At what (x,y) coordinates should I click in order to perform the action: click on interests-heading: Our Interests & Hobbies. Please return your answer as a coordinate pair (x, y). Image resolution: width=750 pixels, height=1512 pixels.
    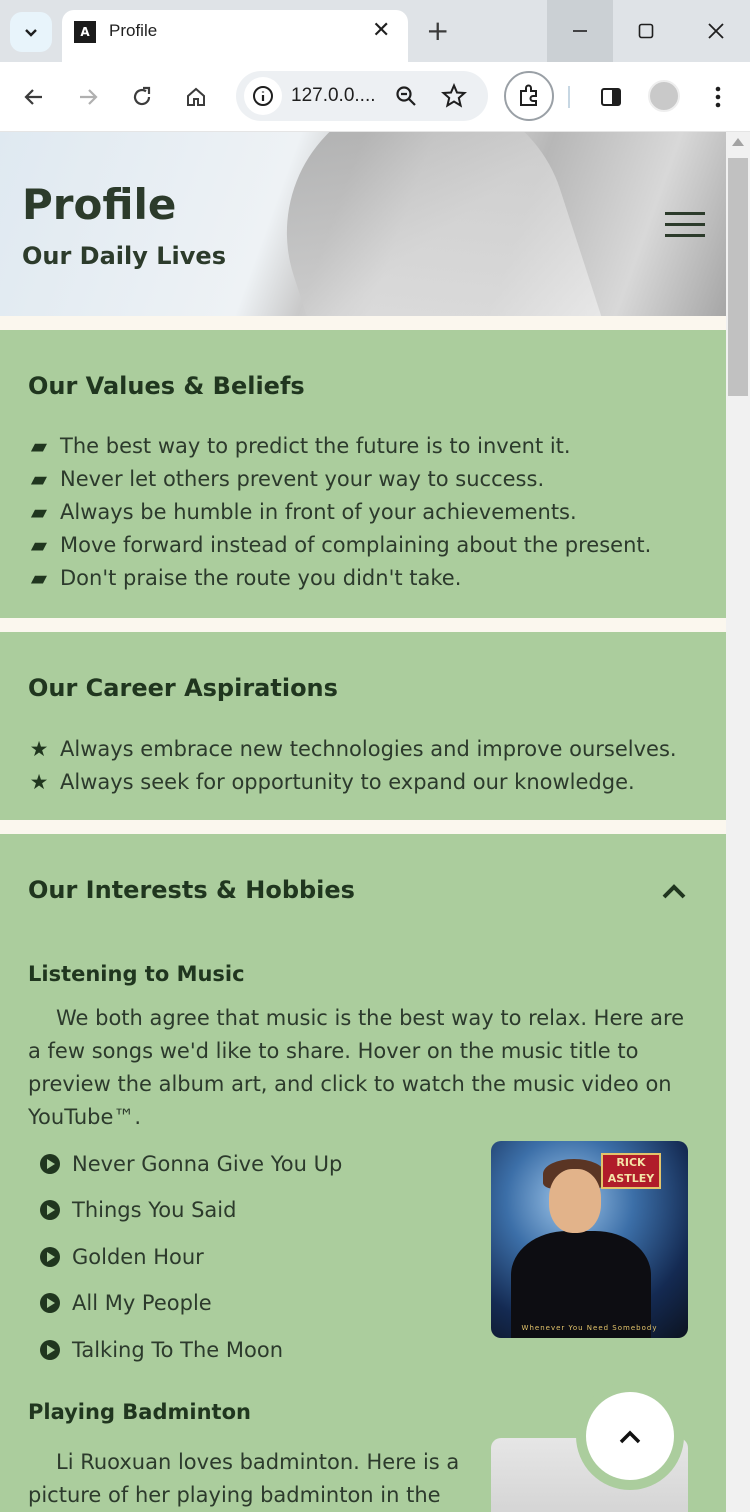
    Looking at the image, I should click on (191, 890).